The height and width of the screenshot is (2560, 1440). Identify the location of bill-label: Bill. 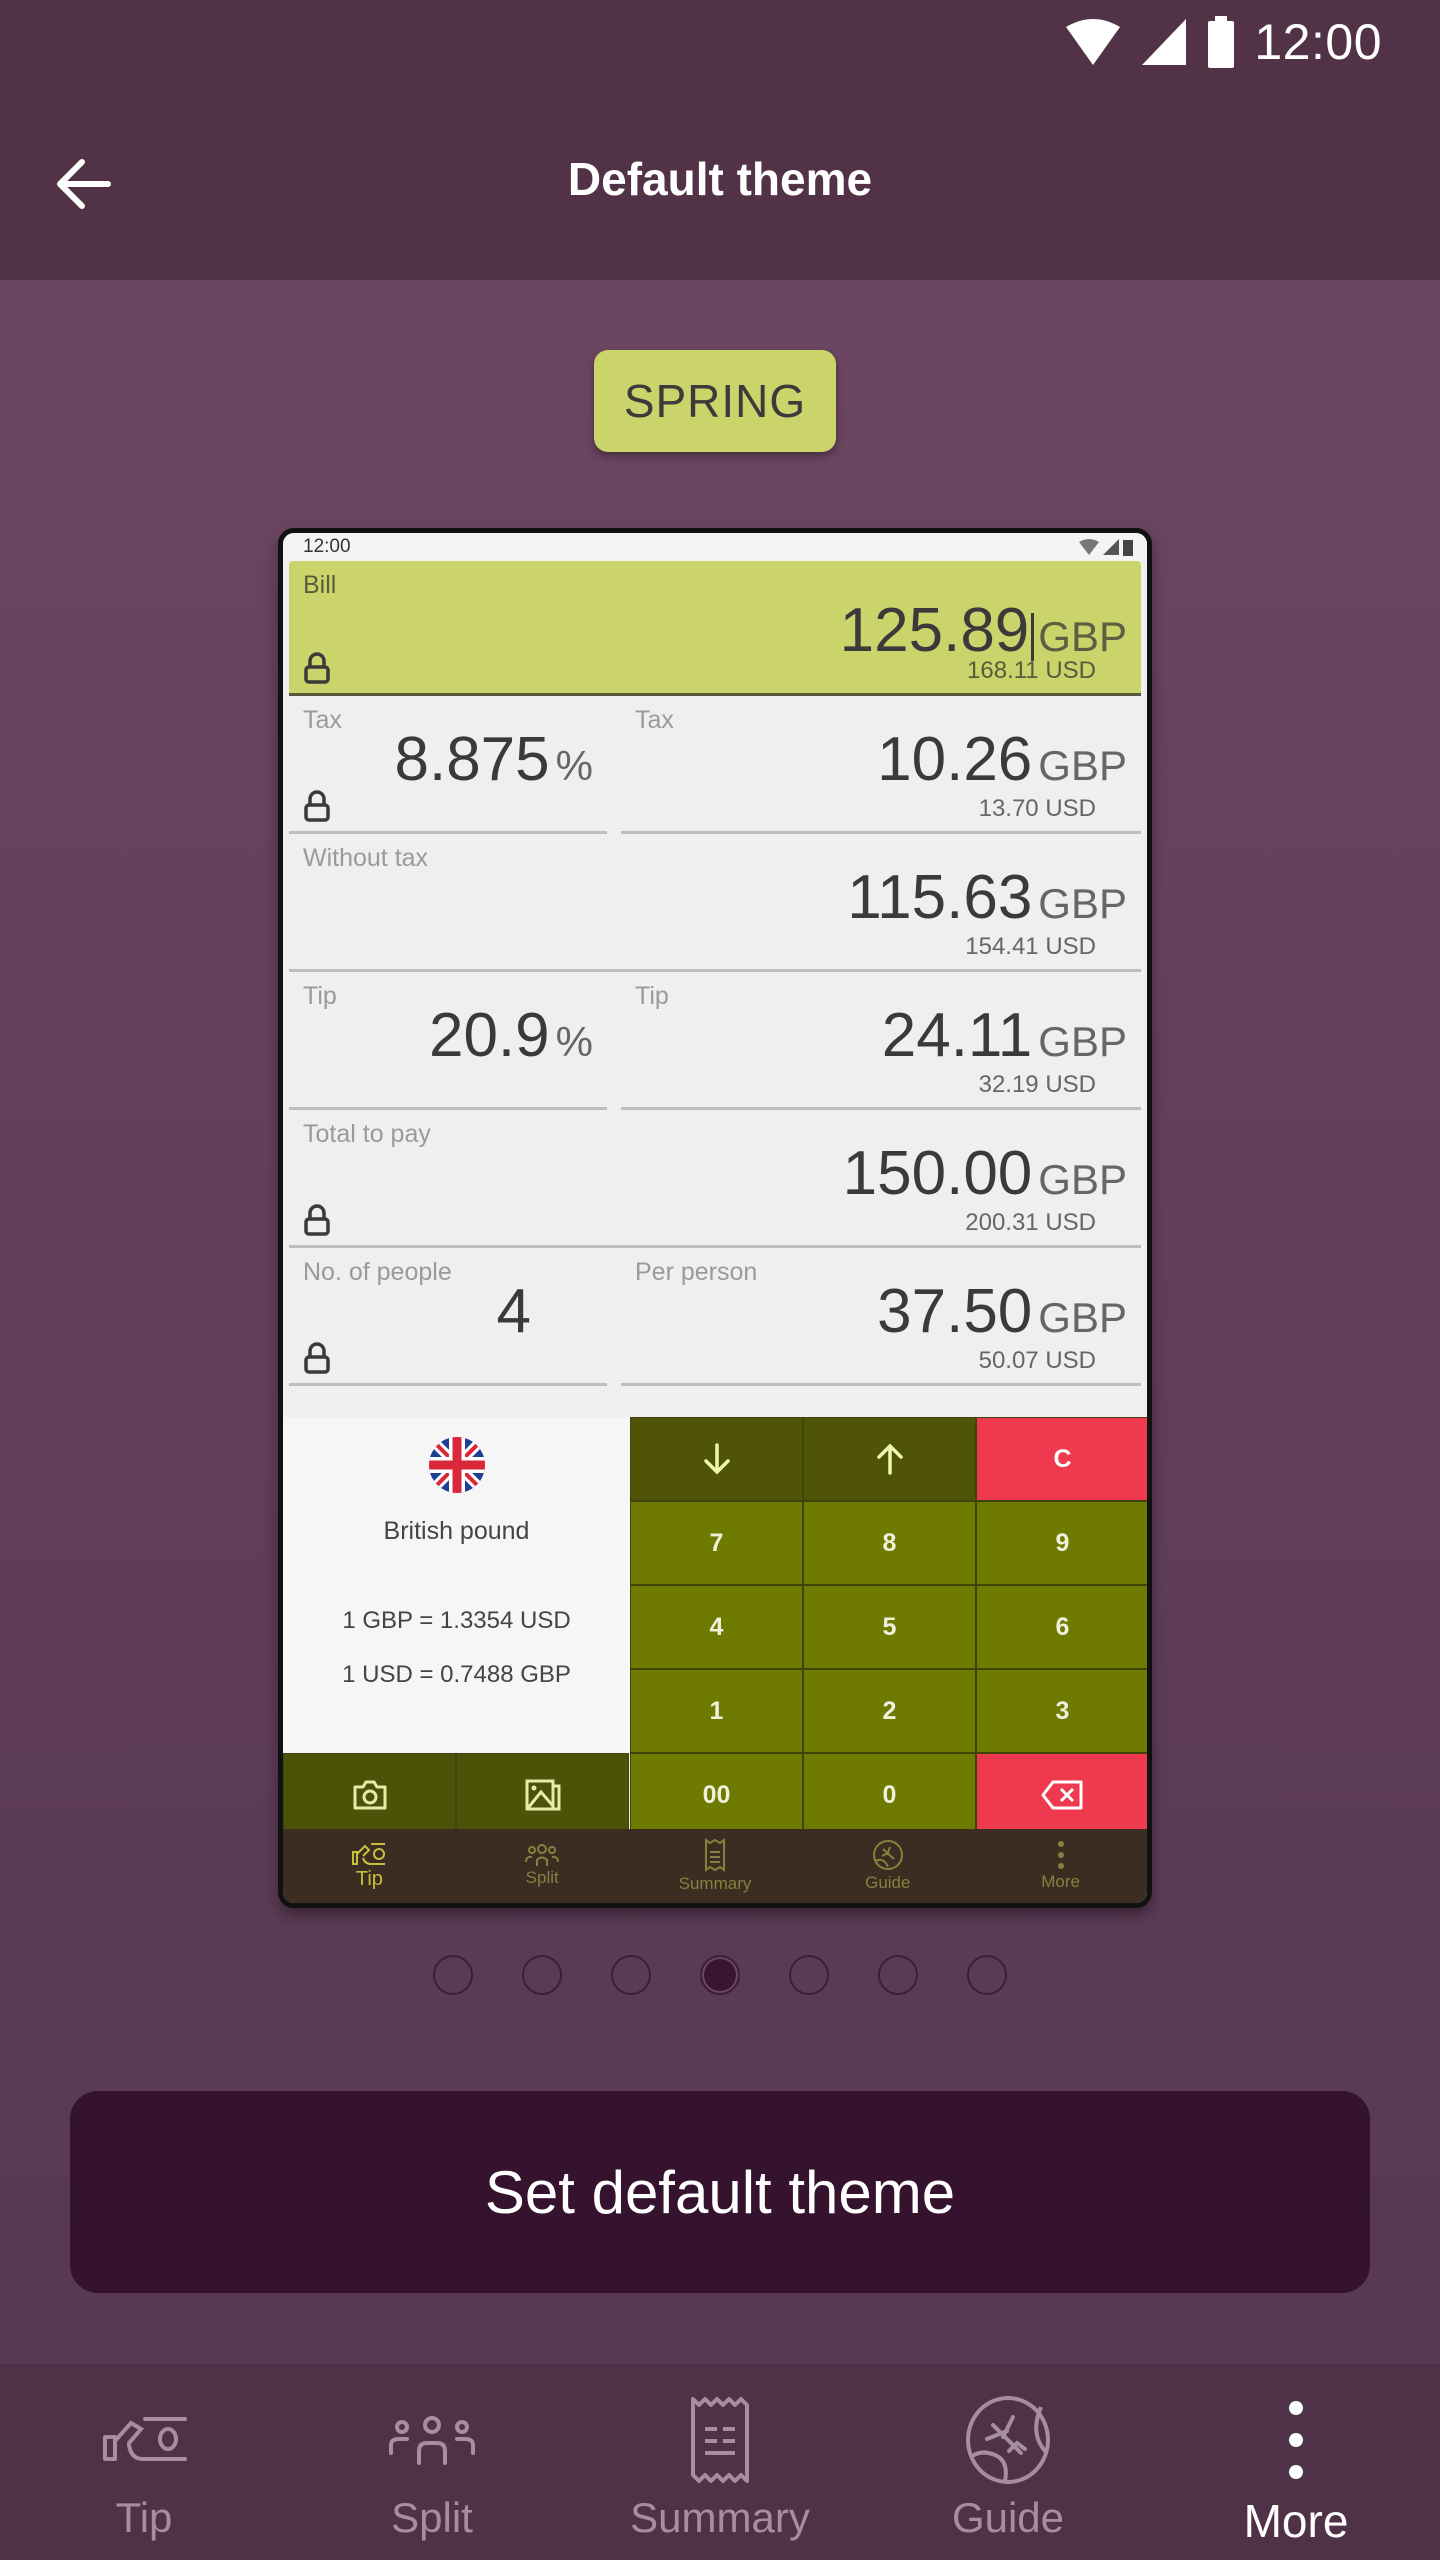
(320, 585).